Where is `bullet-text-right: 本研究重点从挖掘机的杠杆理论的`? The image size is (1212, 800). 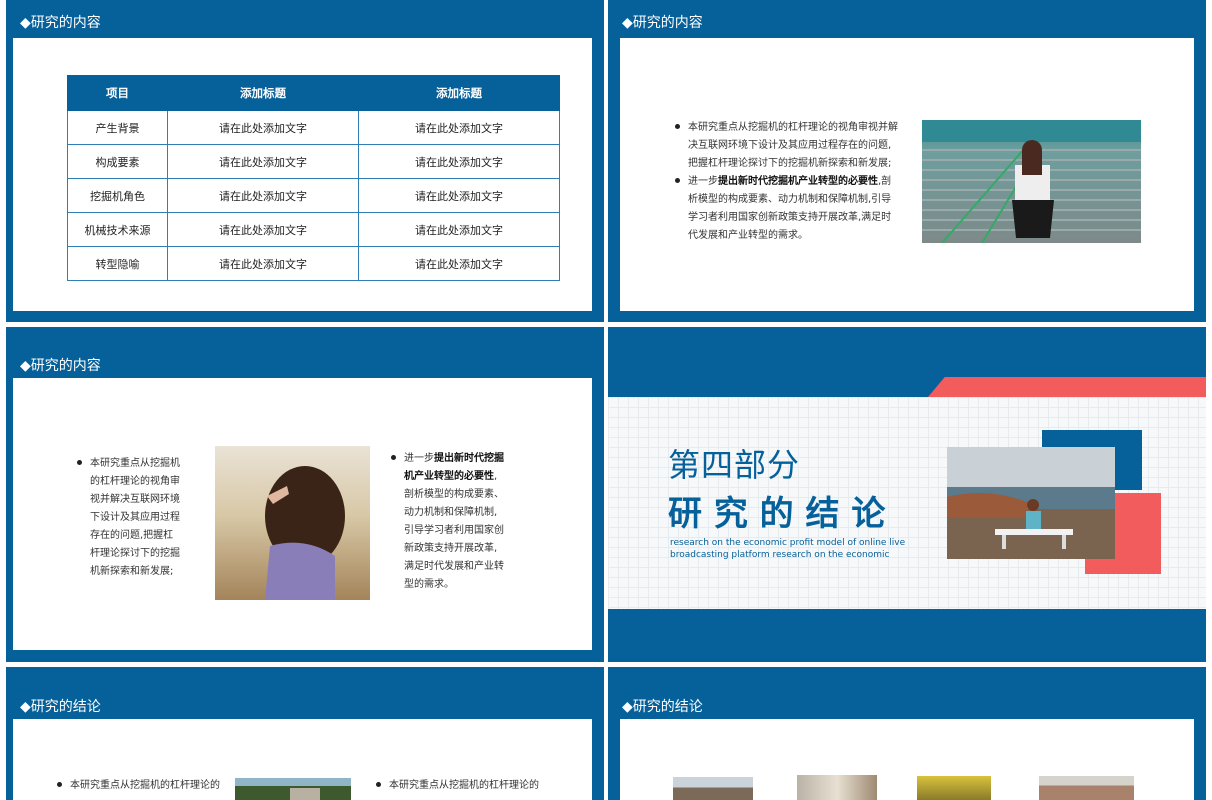 bullet-text-right: 本研究重点从挖掘机的杠杆理论的 is located at coordinates (457, 786).